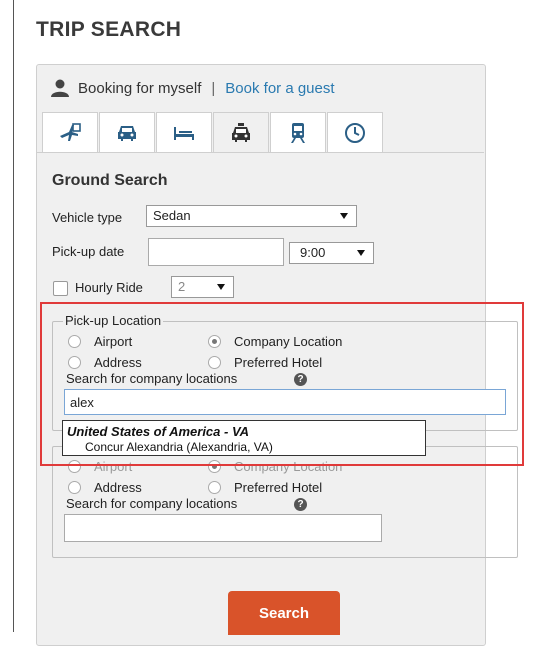  Describe the element at coordinates (109, 287) in the screenshot. I see `hourly-ride-label: Hourly Ride` at that location.